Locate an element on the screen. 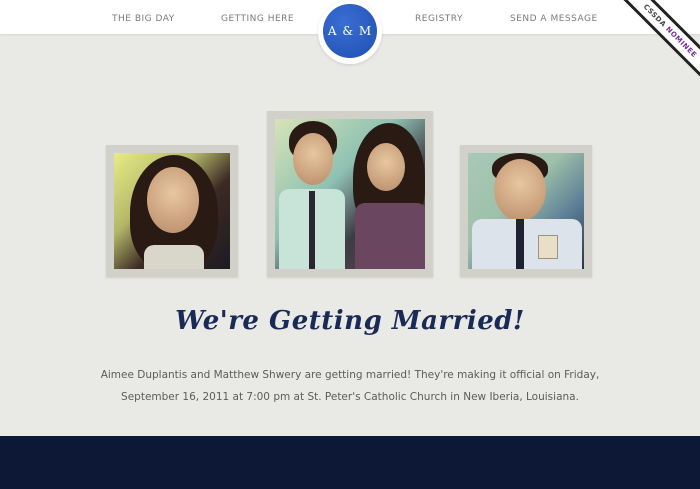 This screenshot has height=489, width=700. photo-frame-couple is located at coordinates (350, 194).